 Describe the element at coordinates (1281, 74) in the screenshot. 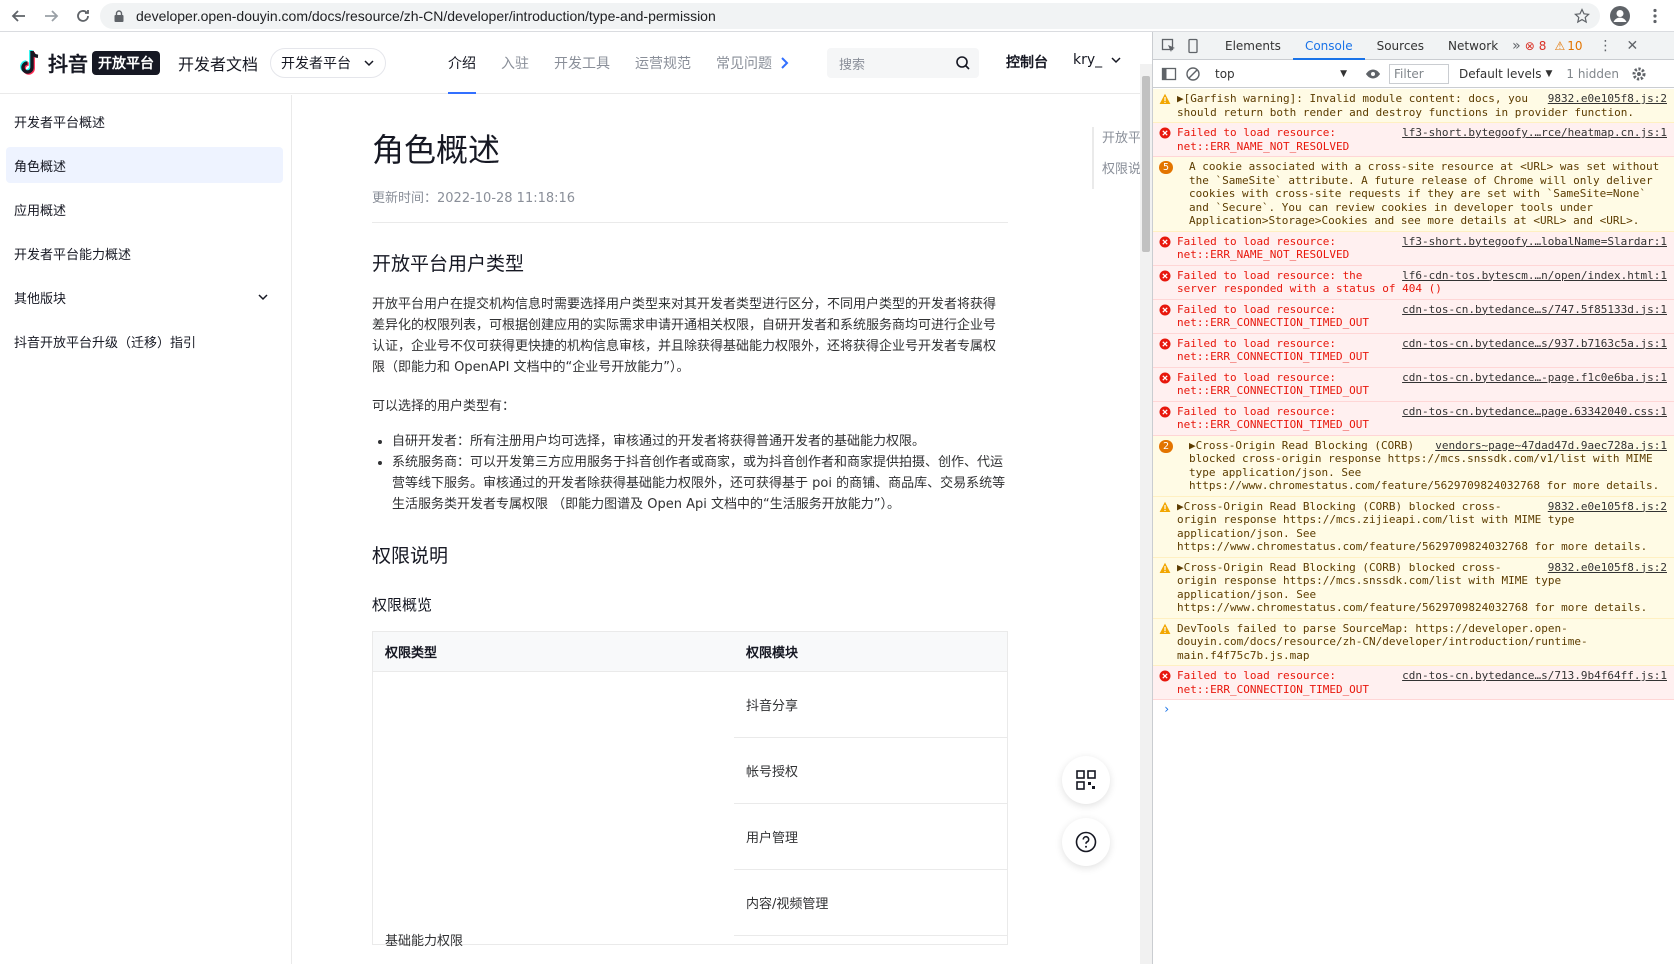

I see `context-select: top ▼` at that location.